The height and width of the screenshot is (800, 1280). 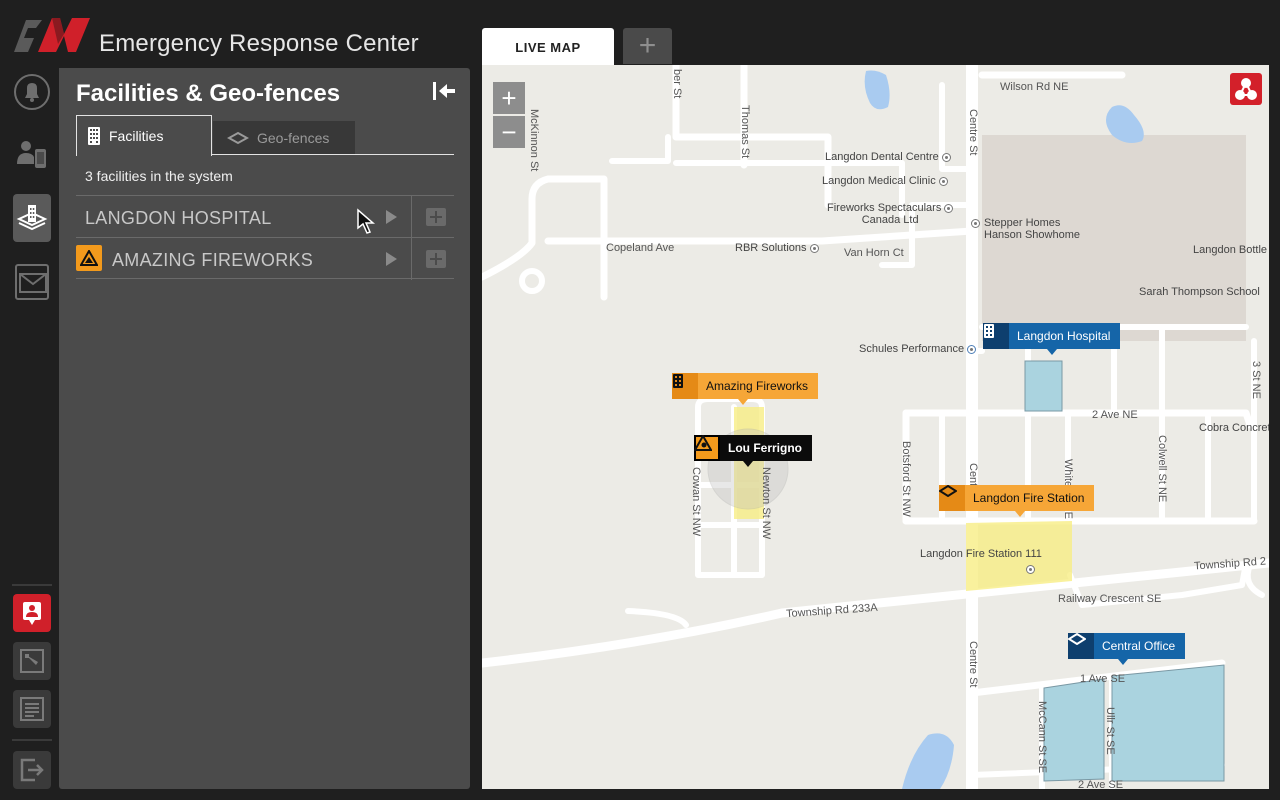 I want to click on edit-icon, so click(x=32, y=661).